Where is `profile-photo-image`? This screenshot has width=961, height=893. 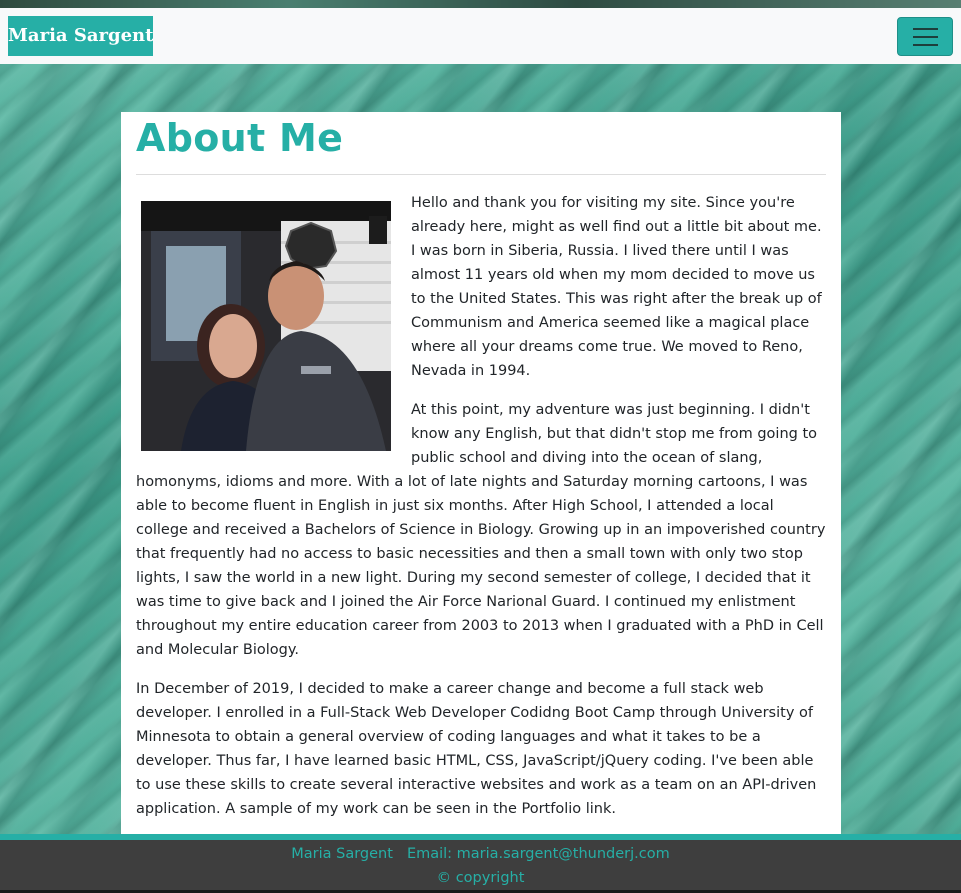 profile-photo-image is located at coordinates (266, 326).